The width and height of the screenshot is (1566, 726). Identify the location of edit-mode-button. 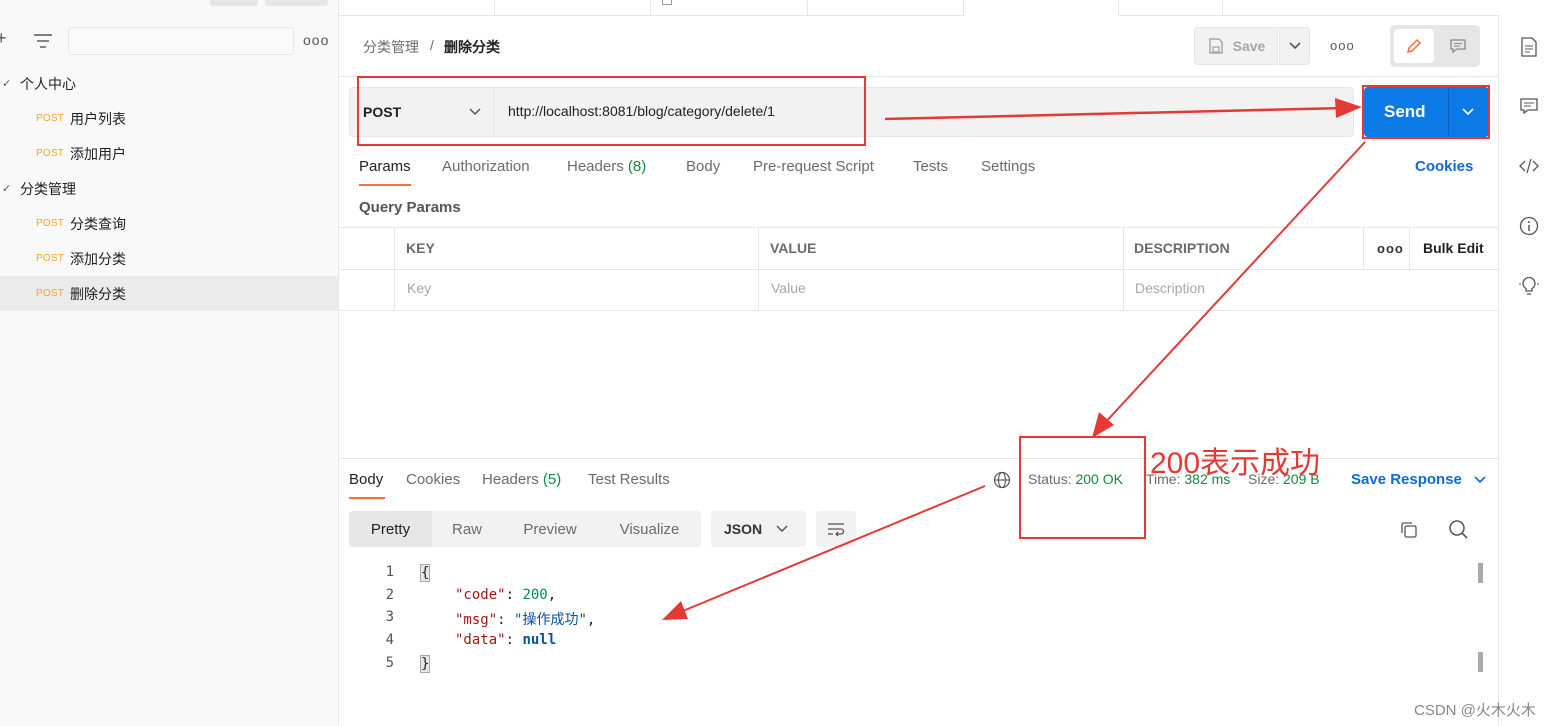
(1414, 46).